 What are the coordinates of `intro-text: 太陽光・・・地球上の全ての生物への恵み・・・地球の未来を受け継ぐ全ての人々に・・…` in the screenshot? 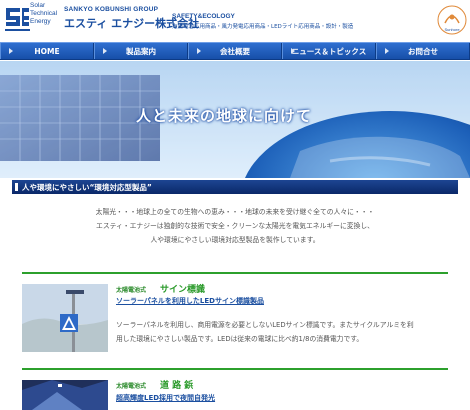 It's located at (235, 226).